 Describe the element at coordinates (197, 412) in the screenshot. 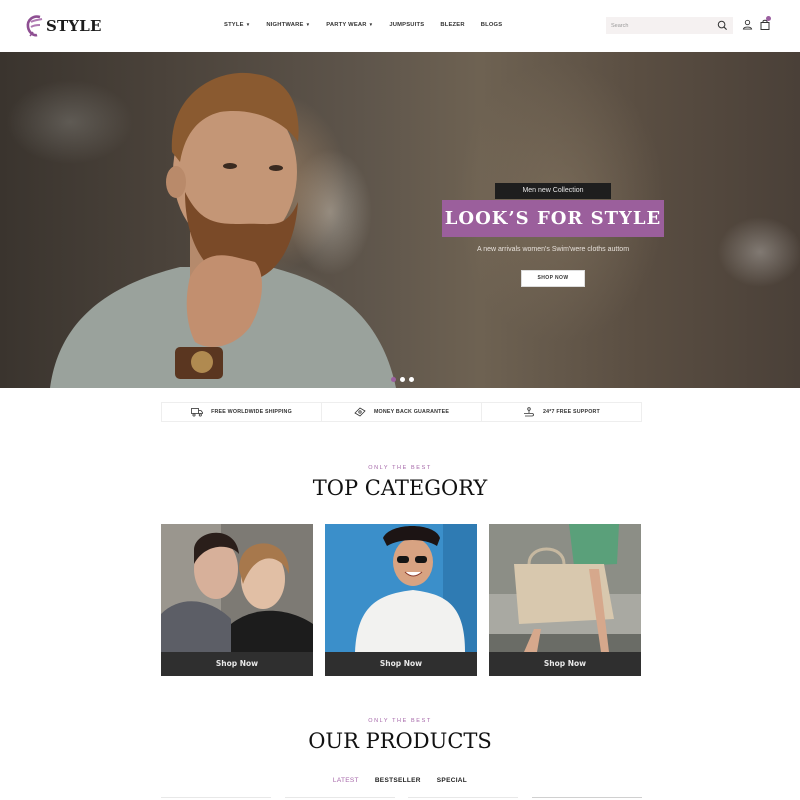

I see `truck-icon` at that location.